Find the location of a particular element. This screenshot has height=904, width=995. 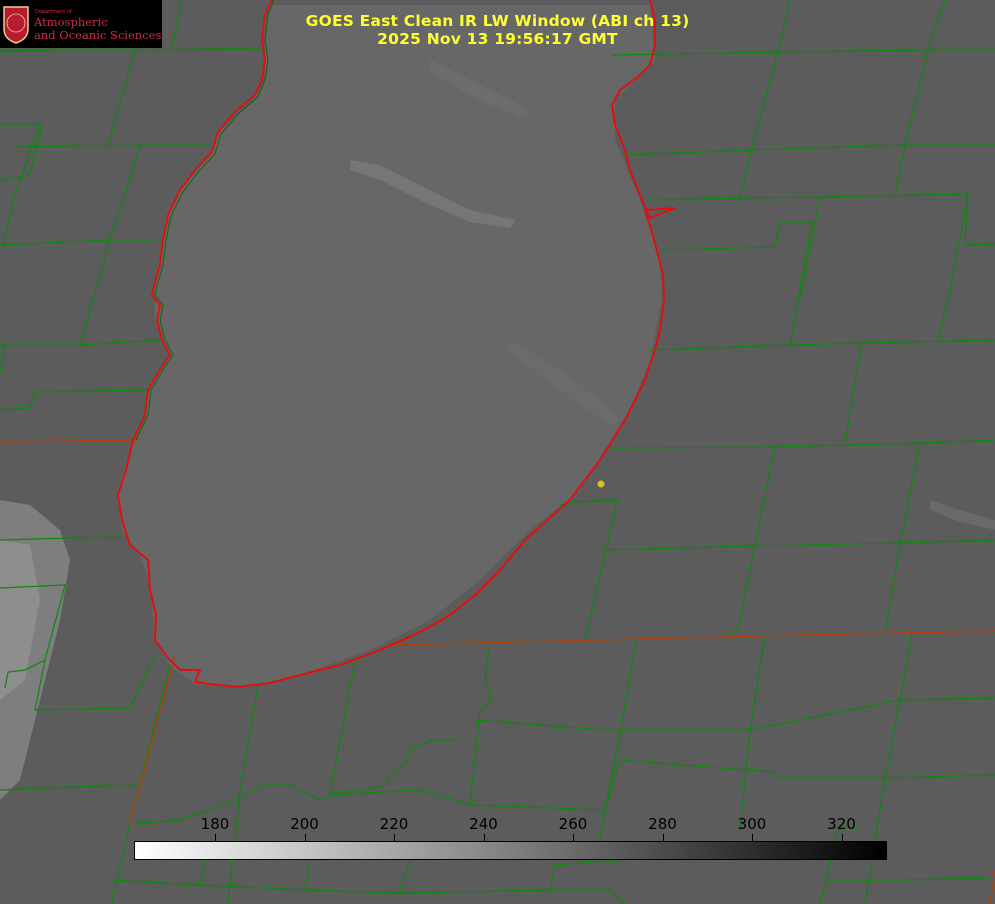

colorbar-tick-label: 180 is located at coordinates (215, 824).